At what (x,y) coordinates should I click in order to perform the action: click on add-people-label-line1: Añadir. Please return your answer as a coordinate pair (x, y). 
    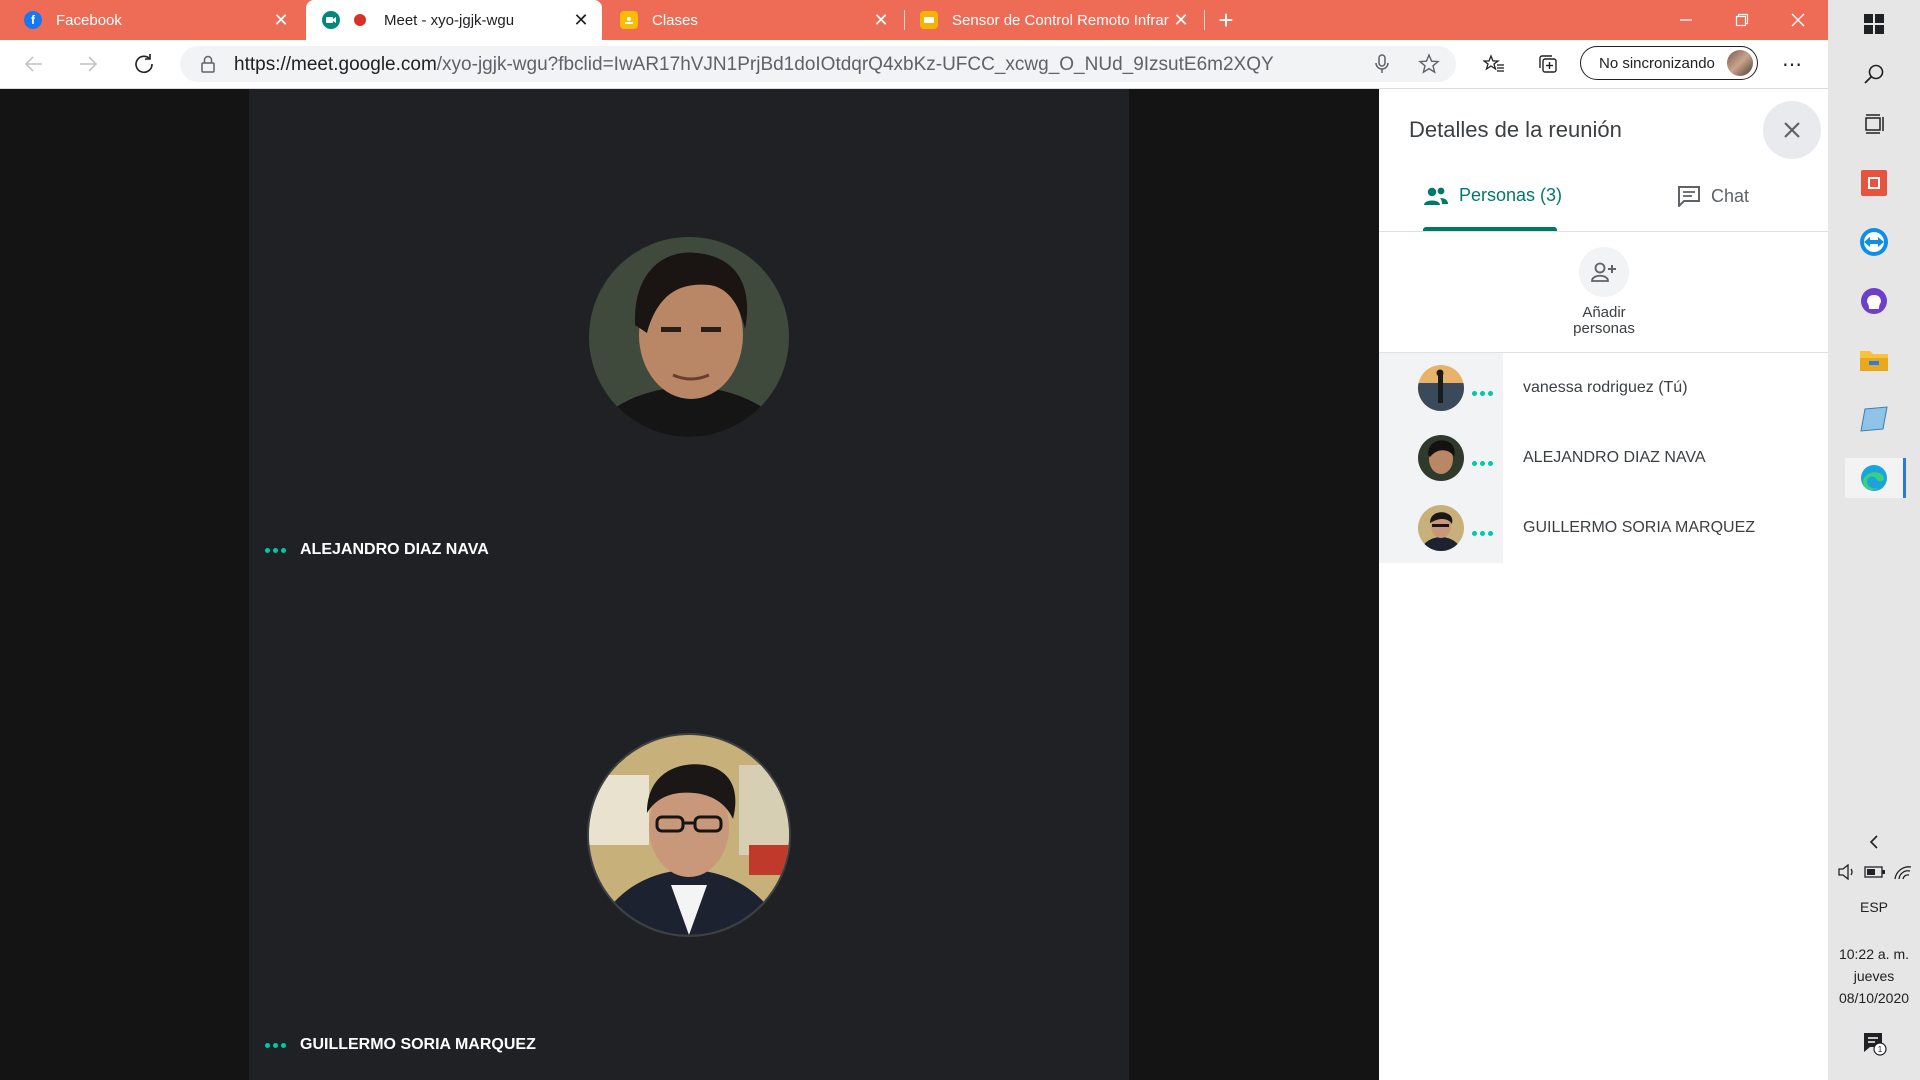
    Looking at the image, I should click on (1604, 312).